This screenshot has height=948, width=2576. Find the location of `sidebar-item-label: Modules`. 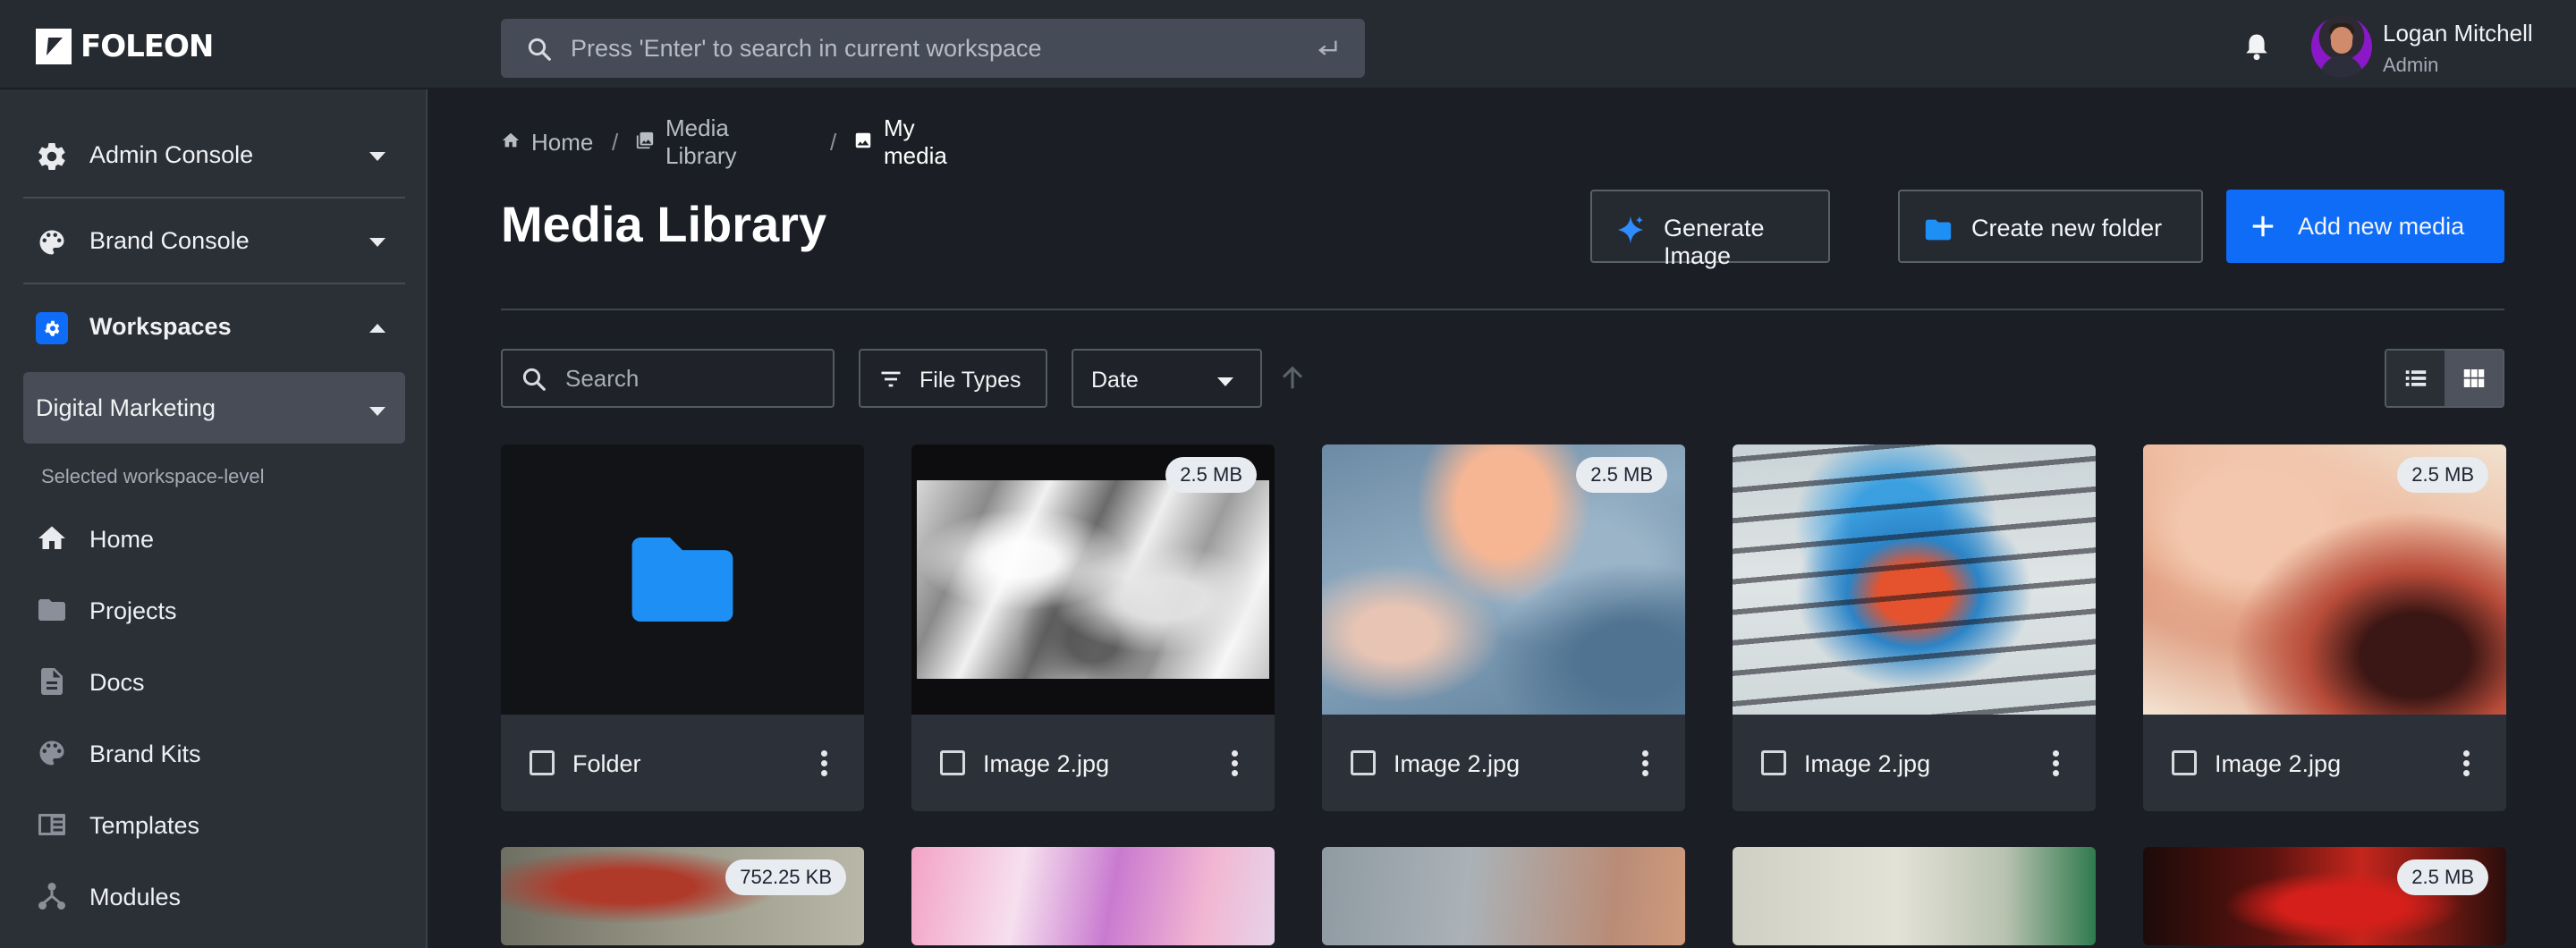

sidebar-item-label: Modules is located at coordinates (135, 897).